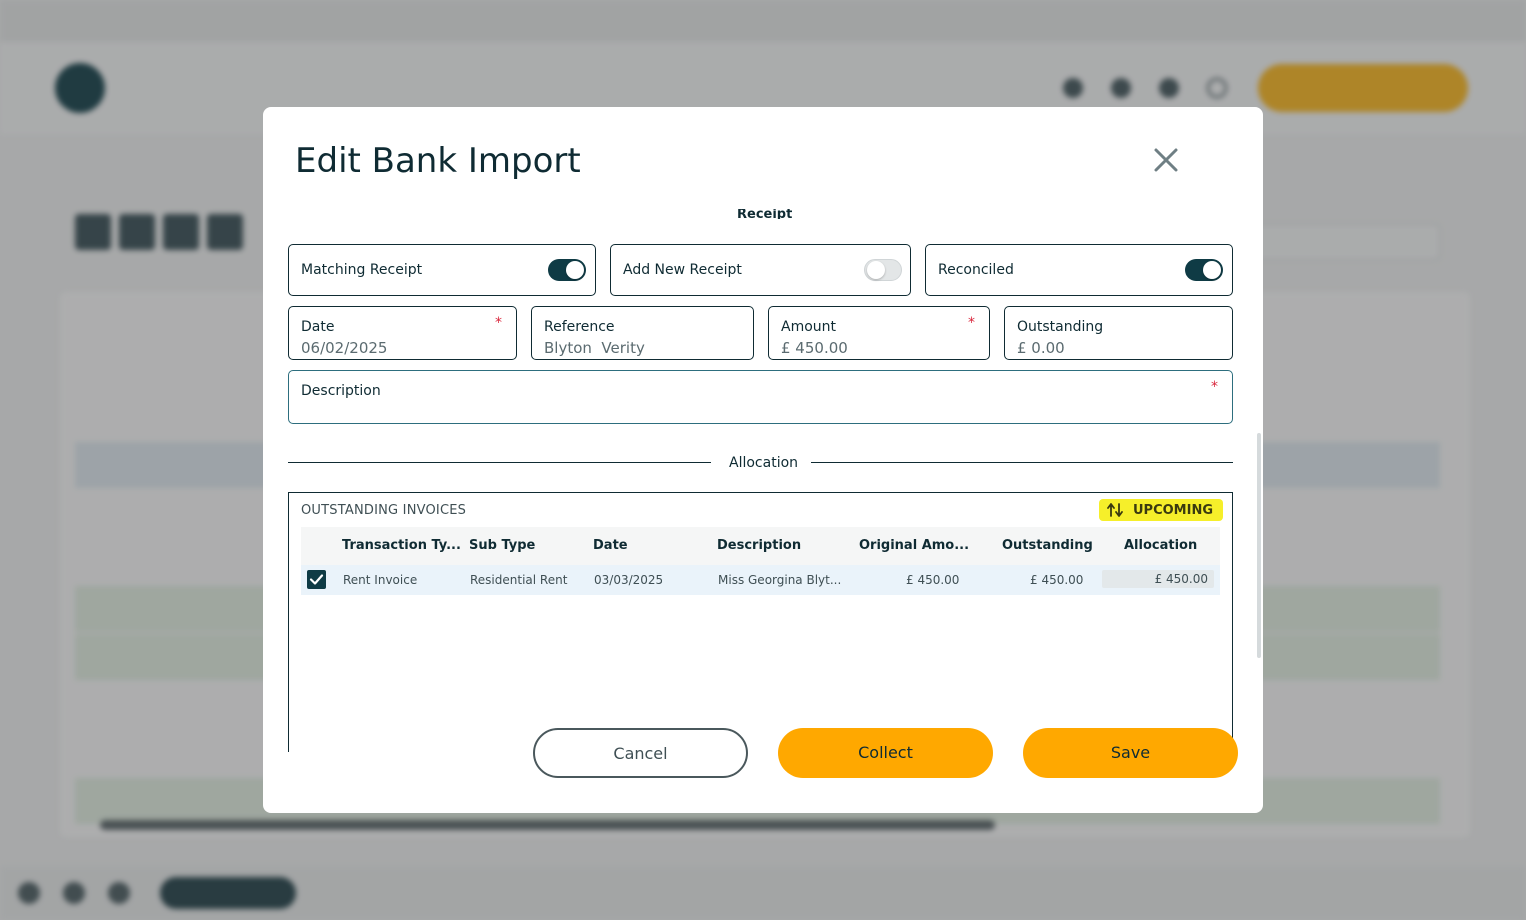 The width and height of the screenshot is (1526, 920). Describe the element at coordinates (341, 391) in the screenshot. I see `description-label: Description` at that location.